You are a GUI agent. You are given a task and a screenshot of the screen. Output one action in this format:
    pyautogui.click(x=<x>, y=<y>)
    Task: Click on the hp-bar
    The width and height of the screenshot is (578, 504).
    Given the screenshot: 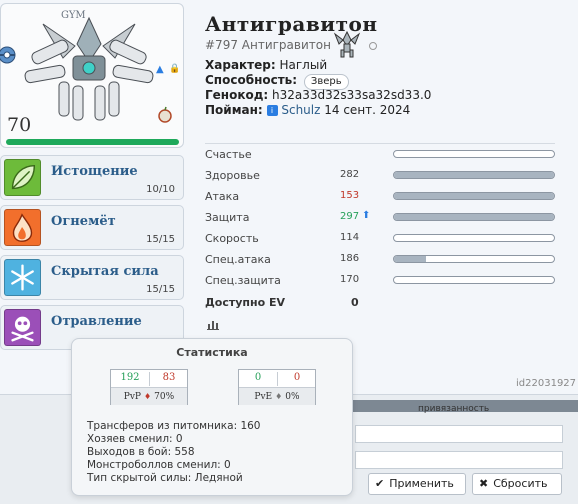 What is the action you would take?
    pyautogui.click(x=92, y=142)
    